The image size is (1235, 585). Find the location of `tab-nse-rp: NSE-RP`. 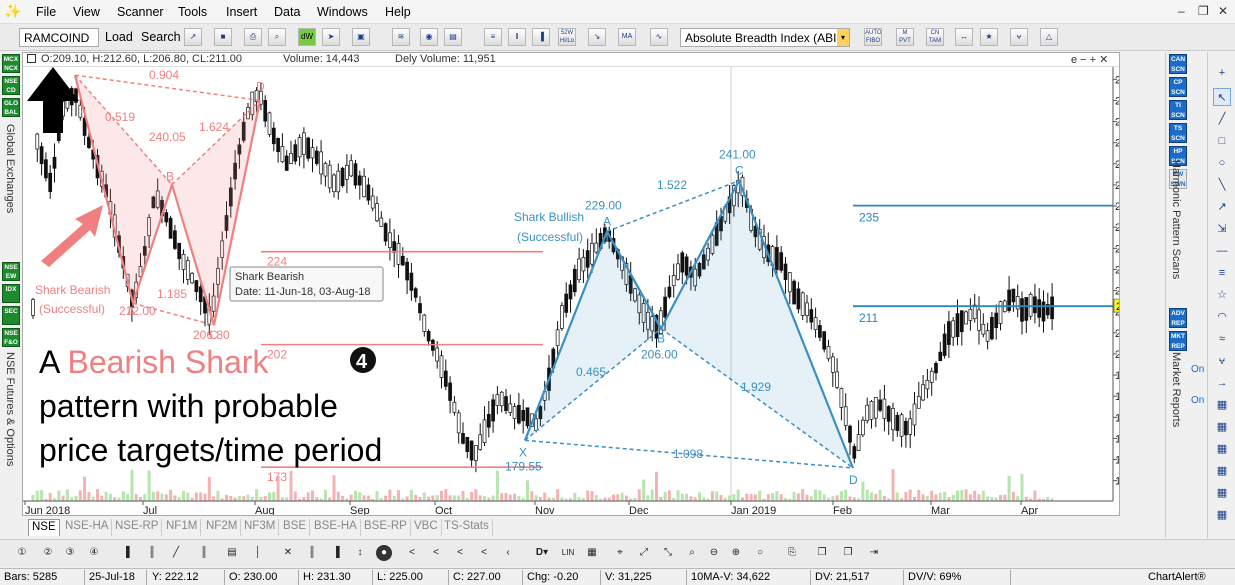

tab-nse-rp: NSE-RP is located at coordinates (137, 527).